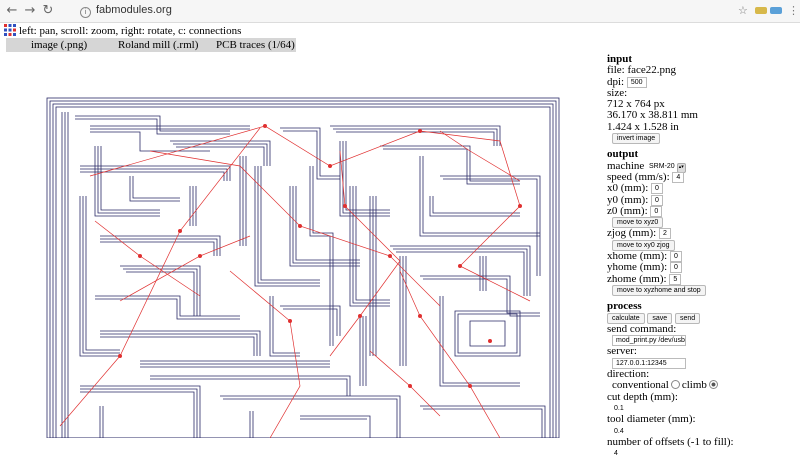 The image size is (800, 459). What do you see at coordinates (713, 385) in the screenshot?
I see `climb-radio` at bounding box center [713, 385].